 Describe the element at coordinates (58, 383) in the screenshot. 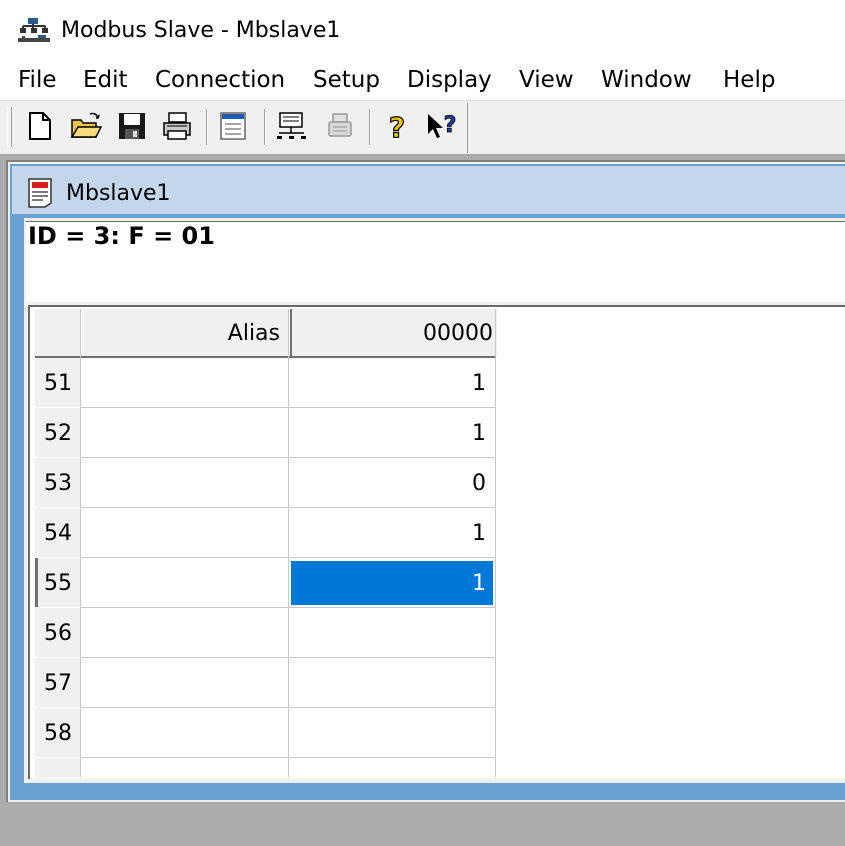

I see `row-number: 51` at that location.